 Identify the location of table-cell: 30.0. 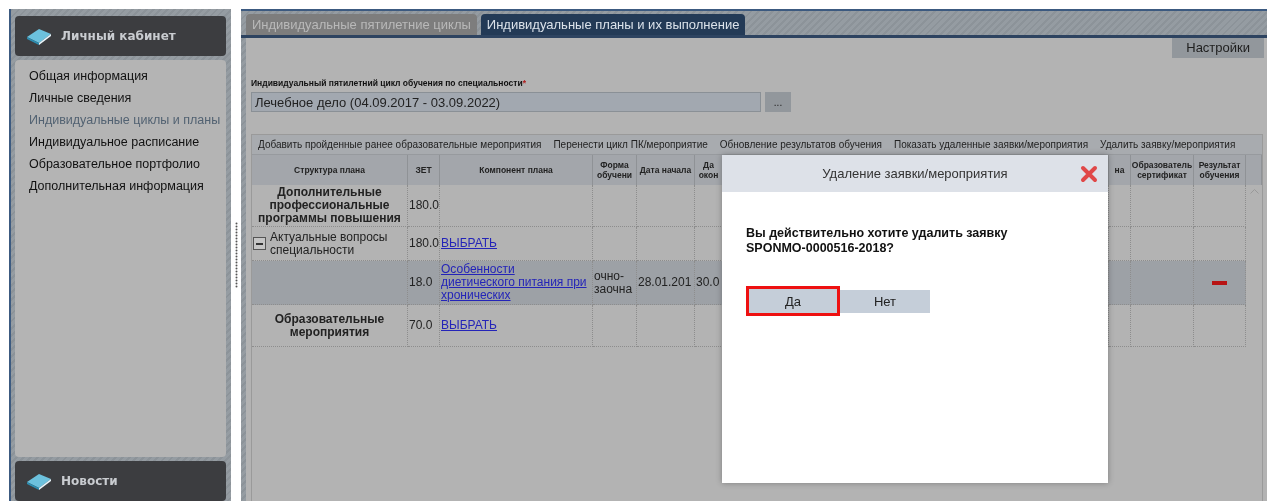
(709, 283).